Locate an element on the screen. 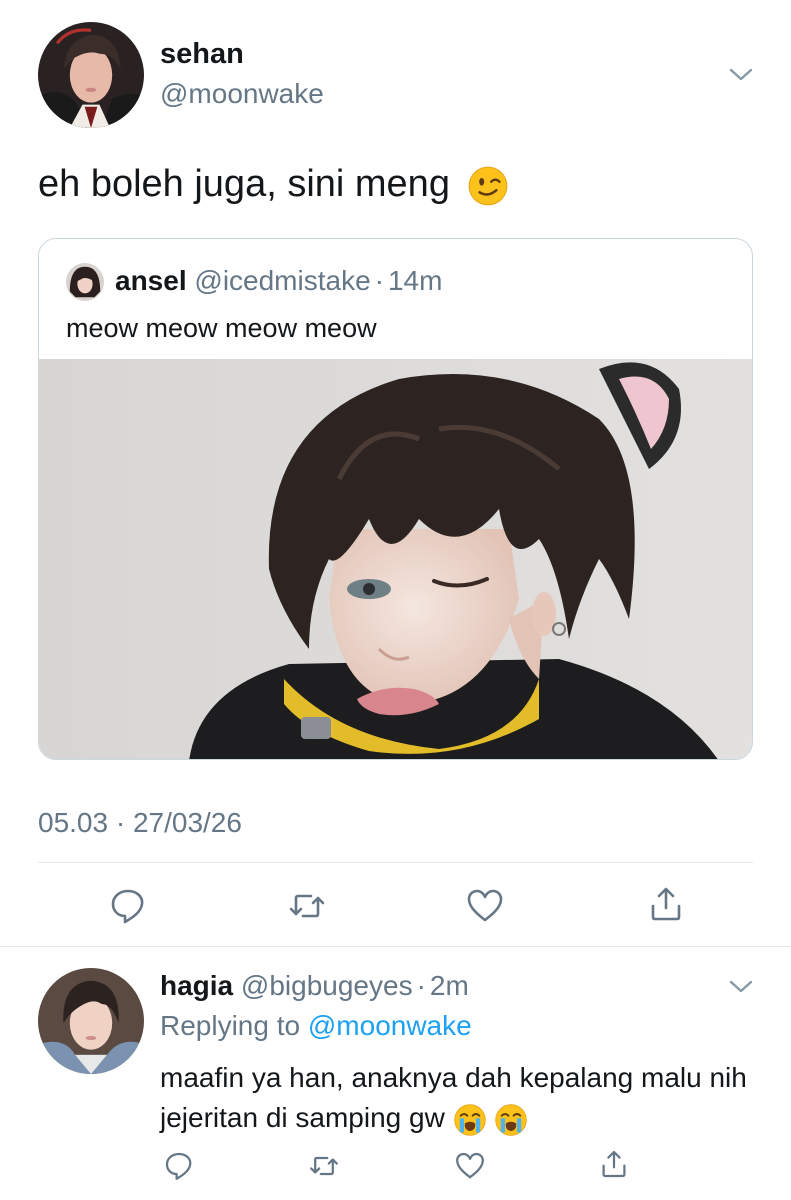  reply-author-handle: @bigbugeyes is located at coordinates (327, 985).